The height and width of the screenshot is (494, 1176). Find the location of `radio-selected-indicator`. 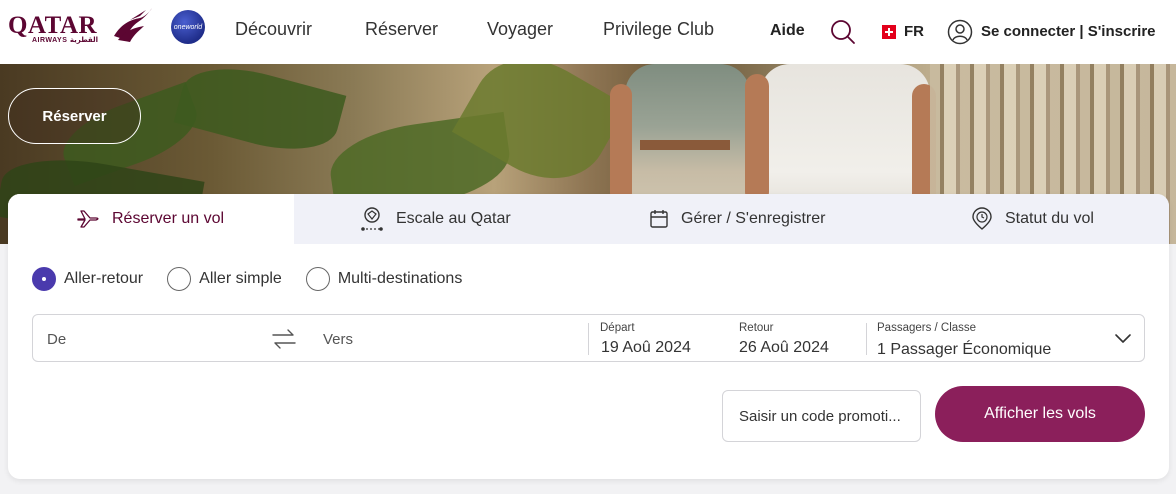

radio-selected-indicator is located at coordinates (44, 279).